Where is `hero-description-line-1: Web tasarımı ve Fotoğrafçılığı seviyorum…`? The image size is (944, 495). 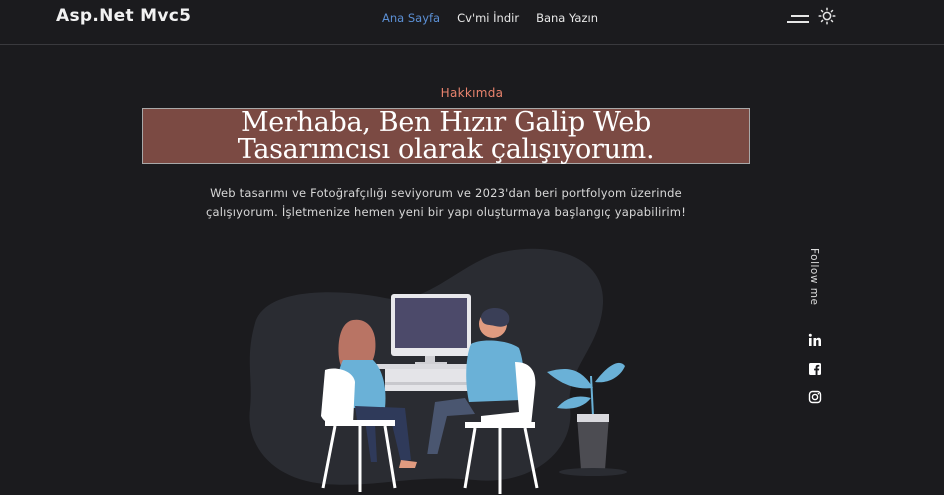 hero-description-line-1: Web tasarımı ve Fotoğrafçılığı seviyorum… is located at coordinates (446, 193).